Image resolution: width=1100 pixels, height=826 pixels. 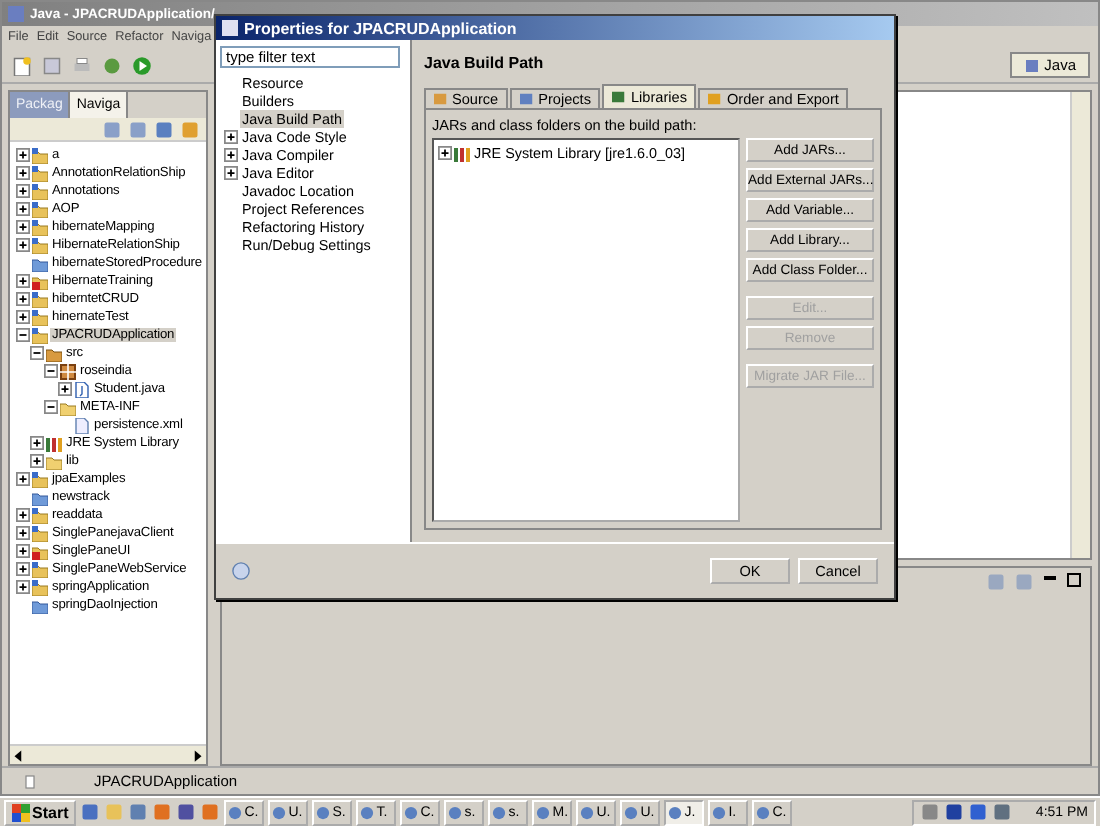 I want to click on run-icon, so click(x=142, y=65).